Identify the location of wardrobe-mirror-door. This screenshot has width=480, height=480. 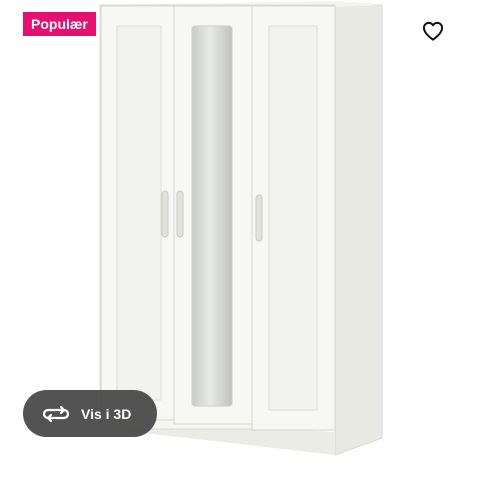
(213, 215).